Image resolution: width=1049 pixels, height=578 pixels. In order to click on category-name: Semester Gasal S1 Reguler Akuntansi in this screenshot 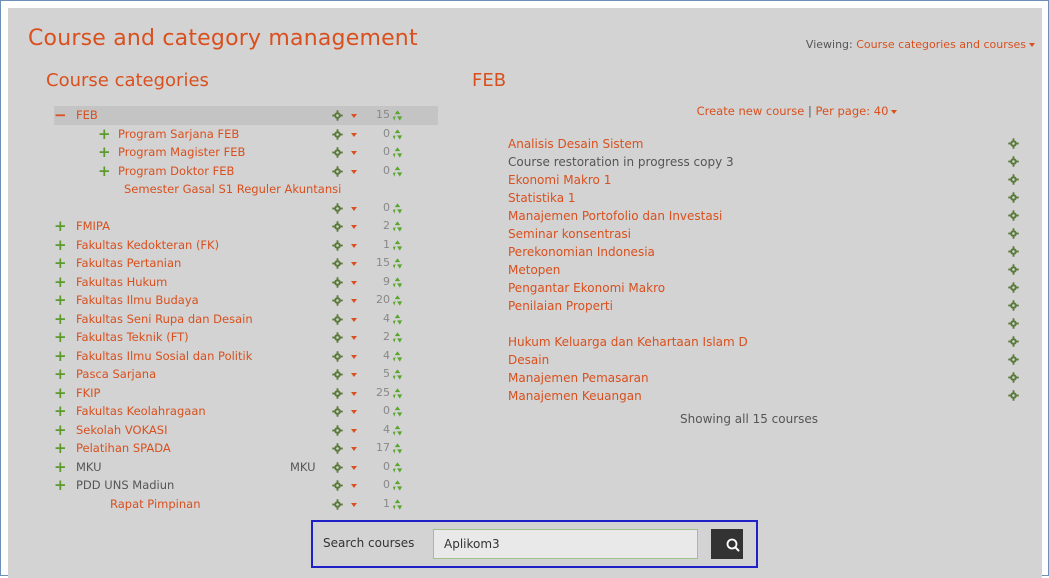, I will do `click(232, 189)`.